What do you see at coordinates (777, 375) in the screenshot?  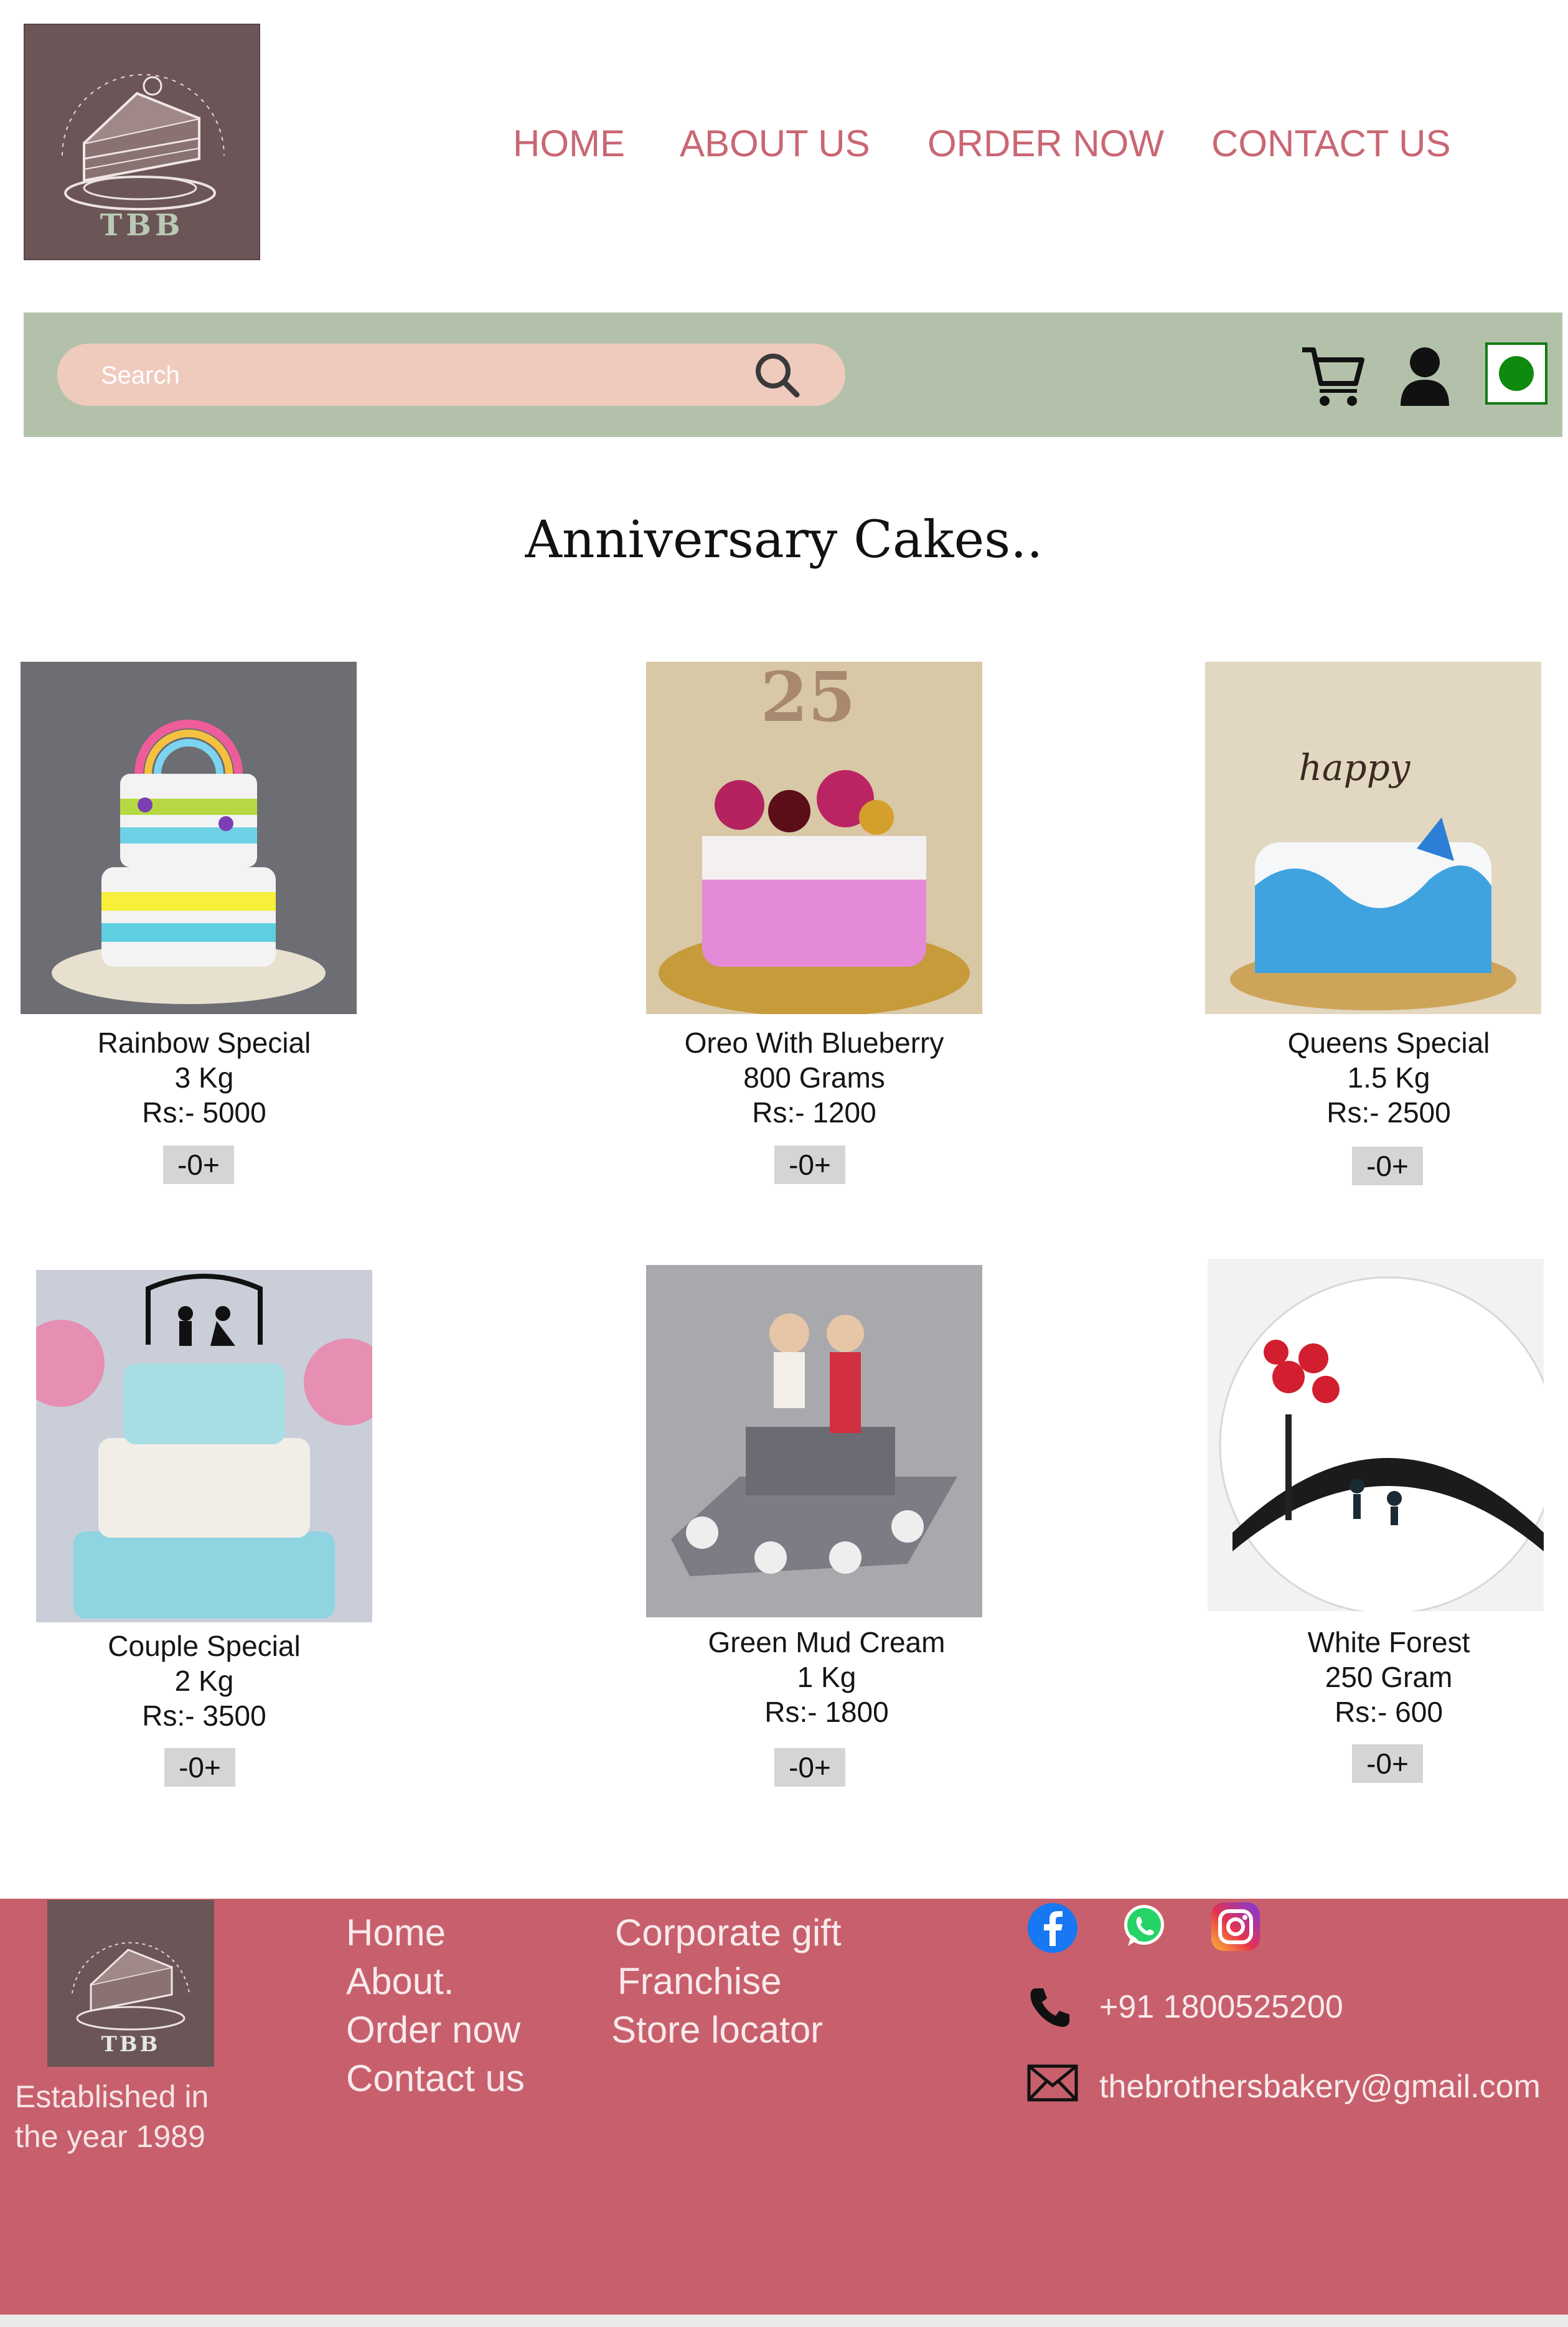 I see `search-icon` at bounding box center [777, 375].